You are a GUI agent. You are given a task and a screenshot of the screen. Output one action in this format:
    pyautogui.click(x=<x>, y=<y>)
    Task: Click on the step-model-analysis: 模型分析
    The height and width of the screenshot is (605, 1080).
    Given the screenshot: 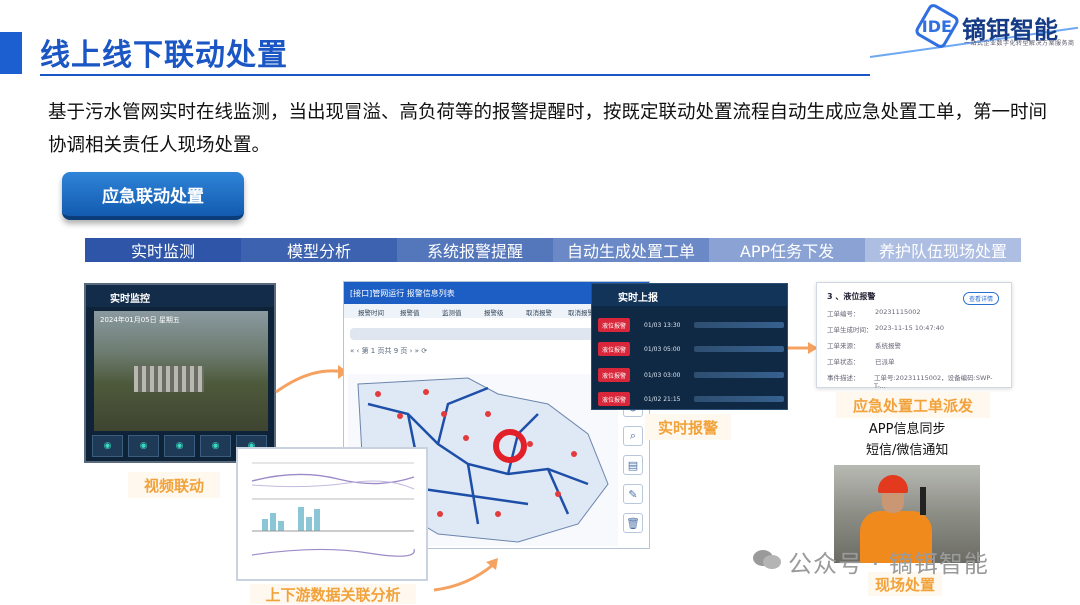 What is the action you would take?
    pyautogui.click(x=319, y=250)
    